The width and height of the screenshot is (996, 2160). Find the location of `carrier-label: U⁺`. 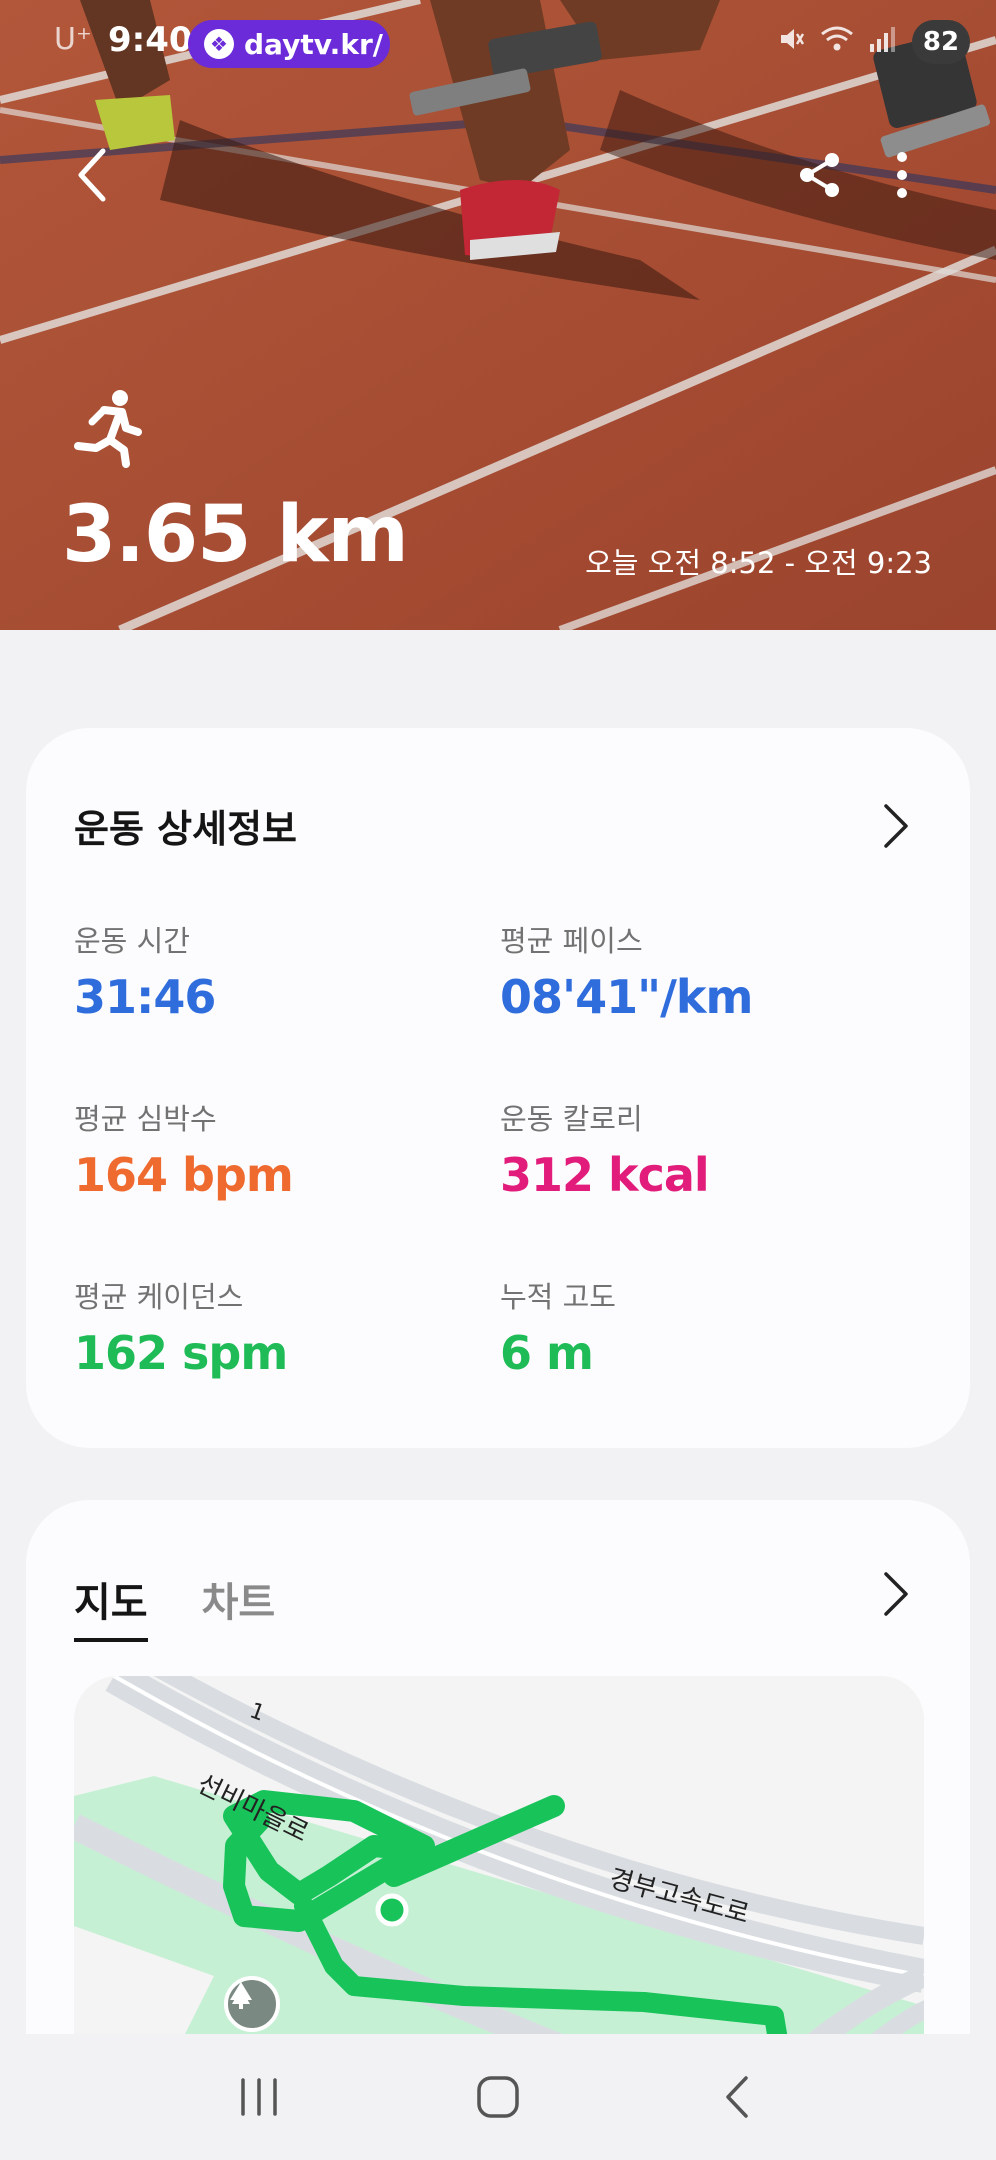

carrier-label: U⁺ is located at coordinates (73, 39).